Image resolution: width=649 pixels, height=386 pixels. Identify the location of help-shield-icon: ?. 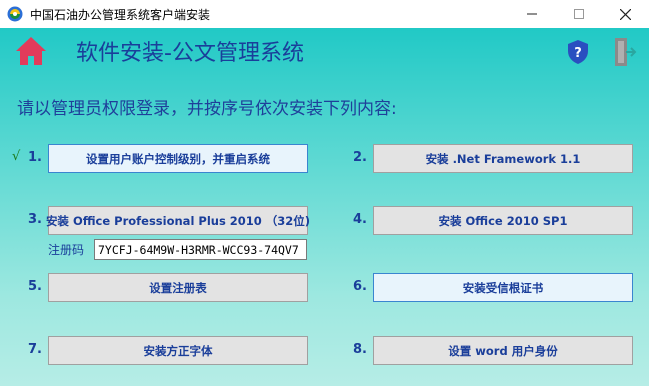
(578, 52).